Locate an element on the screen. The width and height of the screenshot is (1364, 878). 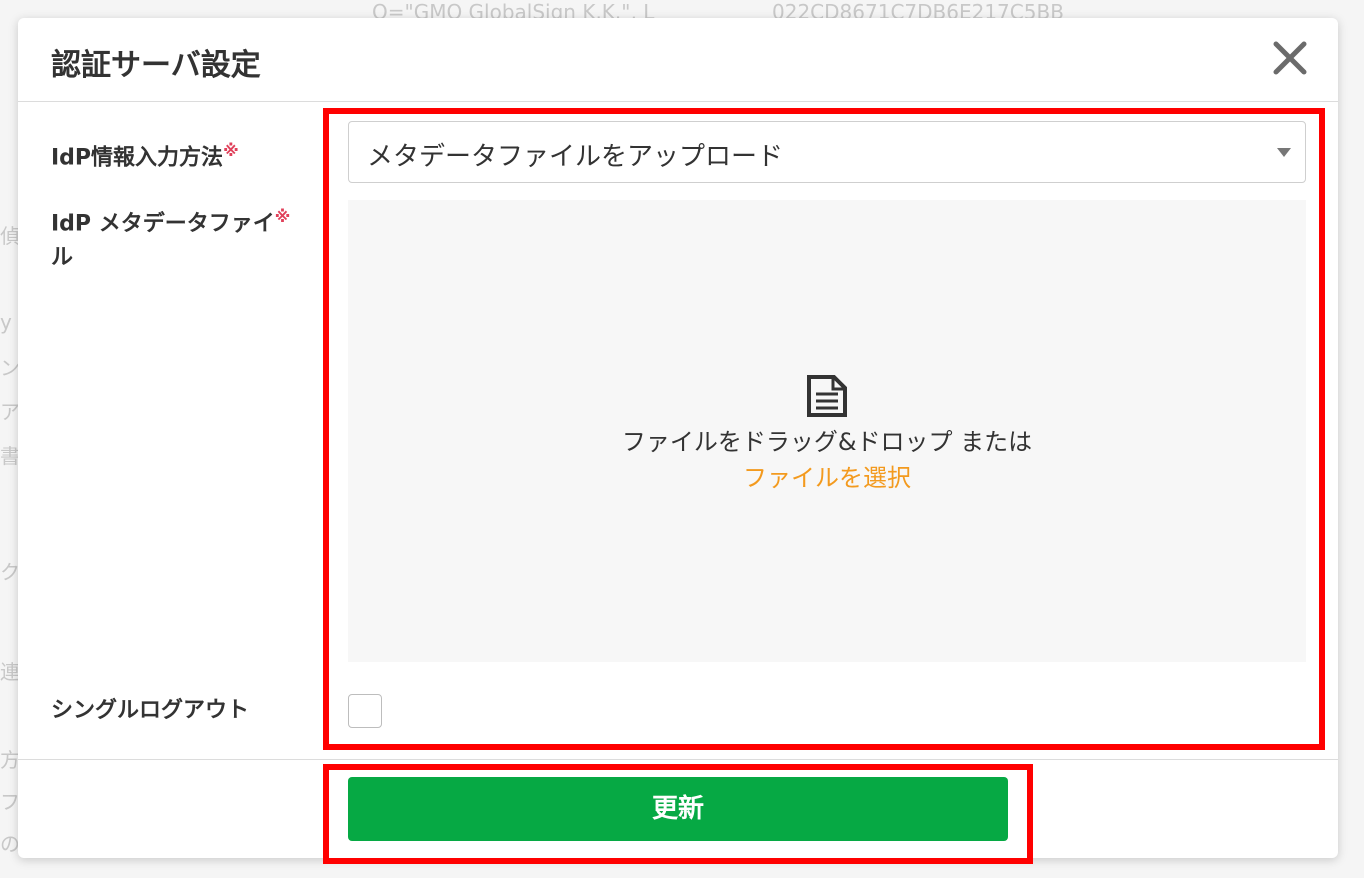
idp-input-method-label: IdP情報入力方法※ is located at coordinates (145, 154).